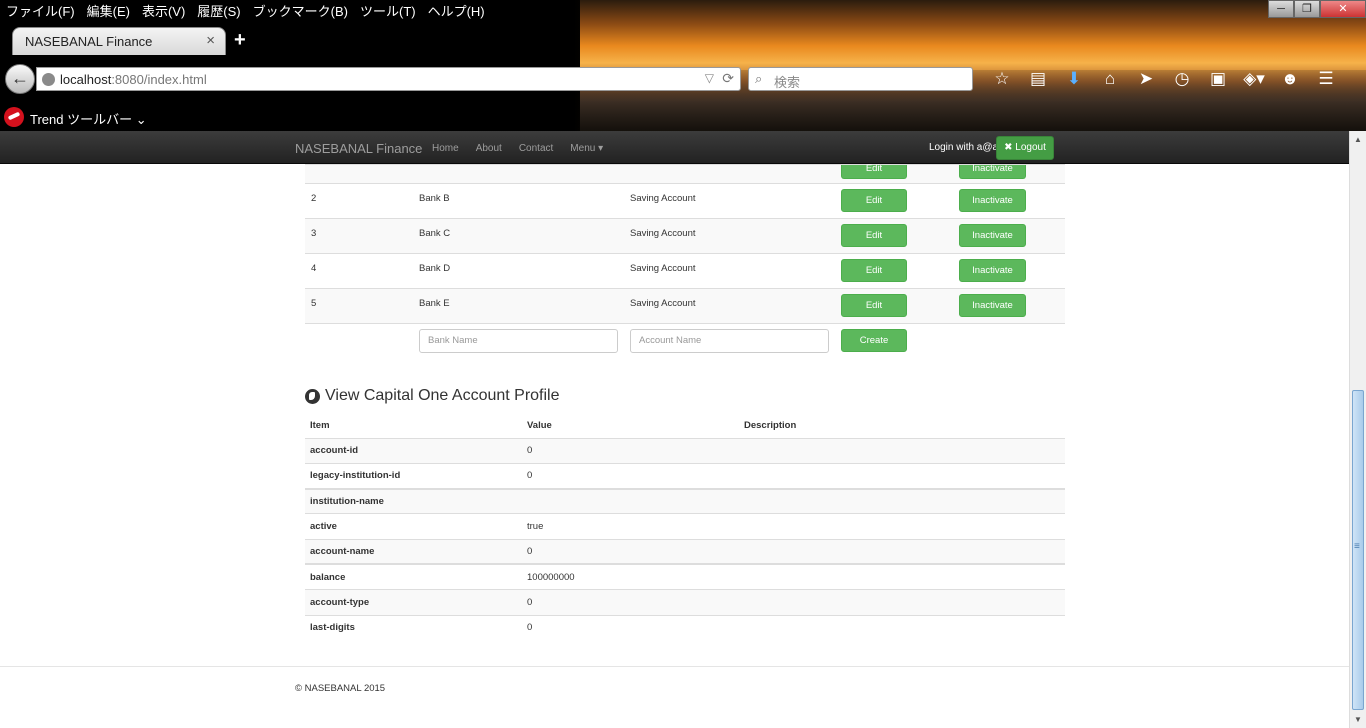 The image size is (1366, 728). What do you see at coordinates (518, 201) in the screenshot?
I see `bank-name: Bank B` at bounding box center [518, 201].